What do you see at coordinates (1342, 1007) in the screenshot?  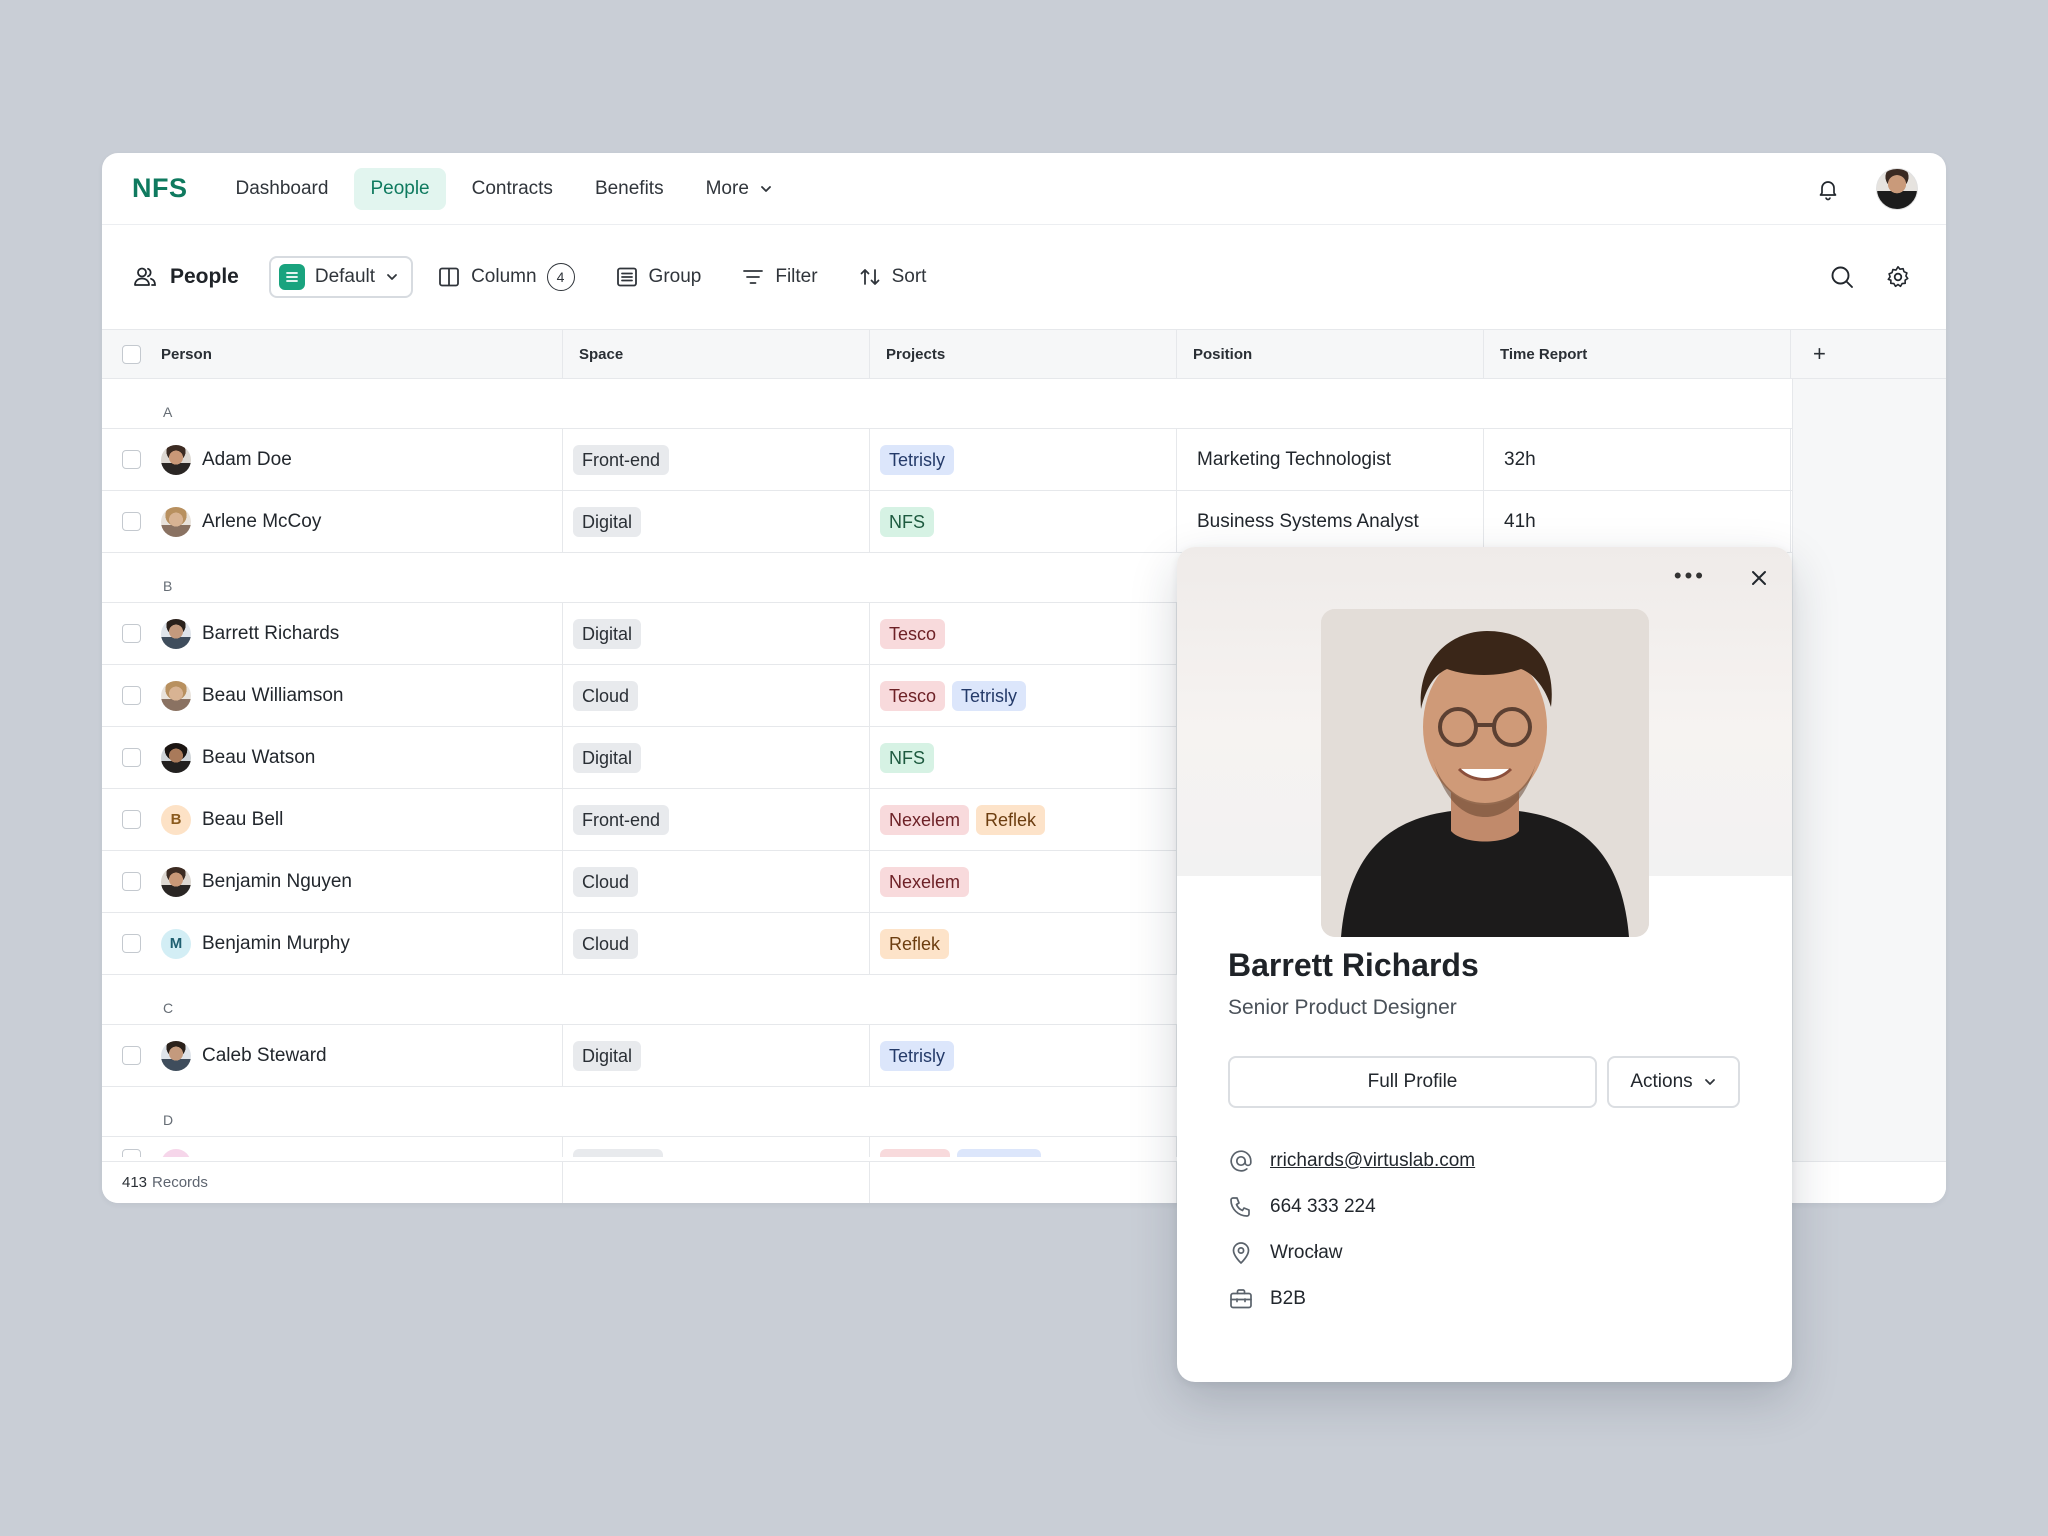 I see `profile-role: Senior Product Designer` at bounding box center [1342, 1007].